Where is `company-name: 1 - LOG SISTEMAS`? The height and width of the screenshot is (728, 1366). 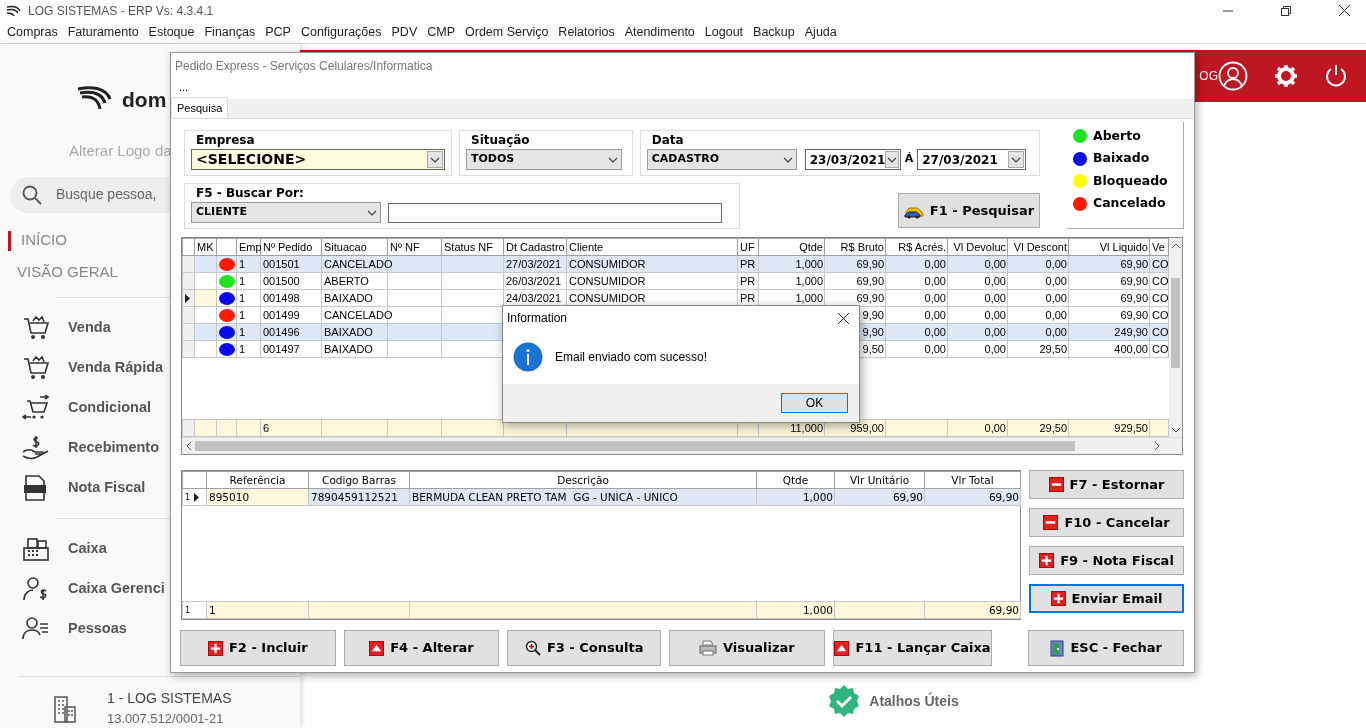 company-name: 1 - LOG SISTEMAS is located at coordinates (169, 699).